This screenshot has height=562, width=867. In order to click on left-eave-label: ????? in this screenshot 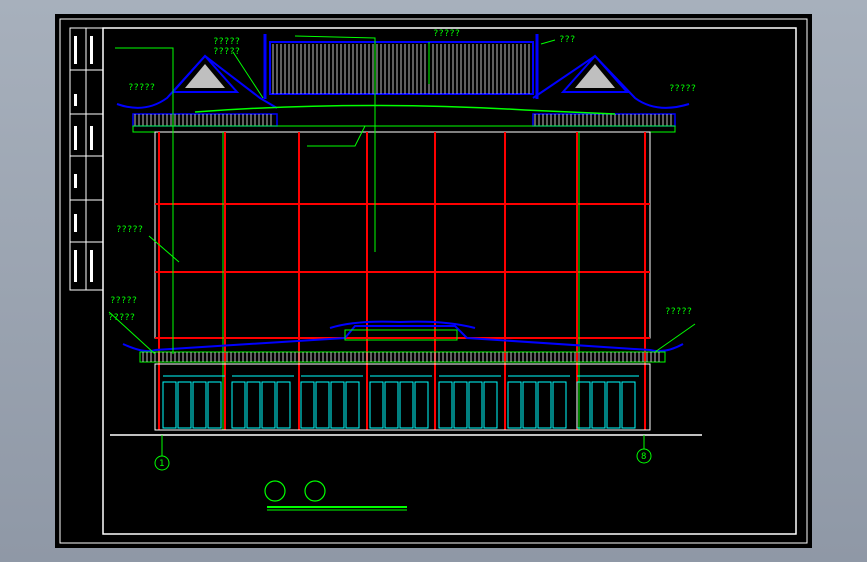, I will do `click(141, 88)`.